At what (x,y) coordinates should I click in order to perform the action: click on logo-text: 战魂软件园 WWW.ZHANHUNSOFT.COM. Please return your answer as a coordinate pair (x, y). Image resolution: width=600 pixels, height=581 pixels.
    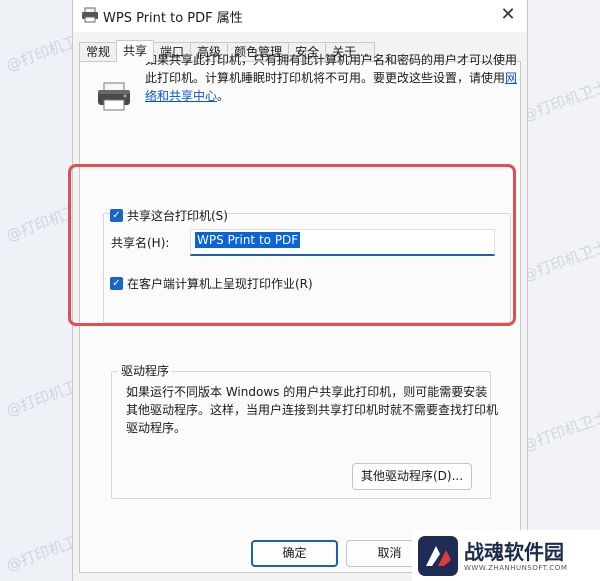
    Looking at the image, I should click on (515, 556).